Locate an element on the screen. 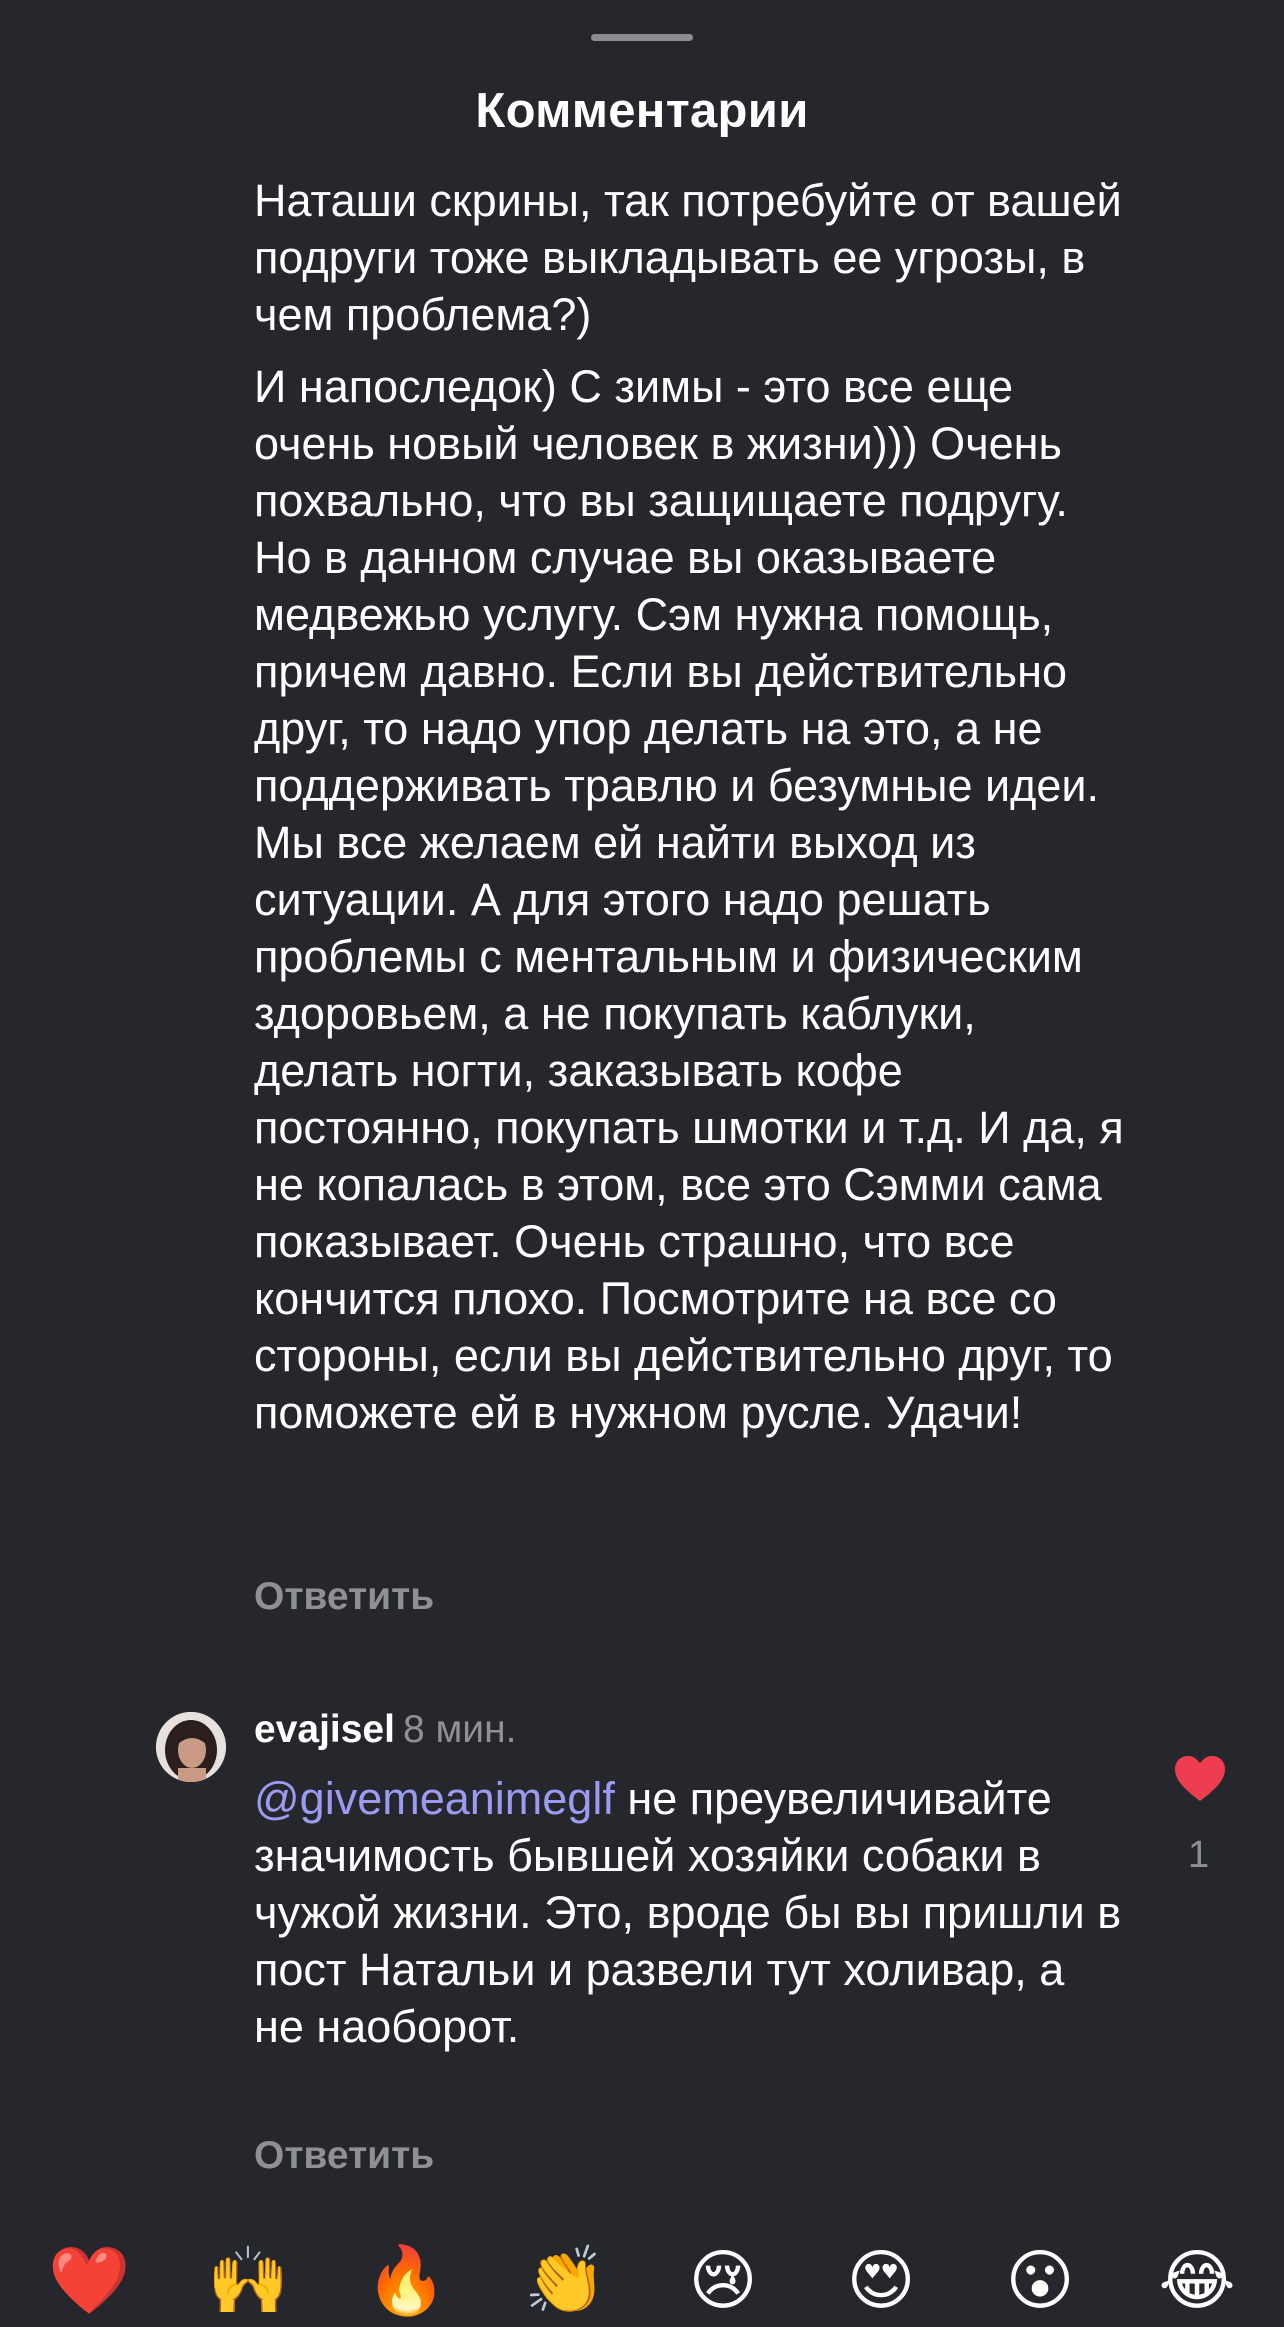  sheet-header: Комментарии is located at coordinates (642, 111).